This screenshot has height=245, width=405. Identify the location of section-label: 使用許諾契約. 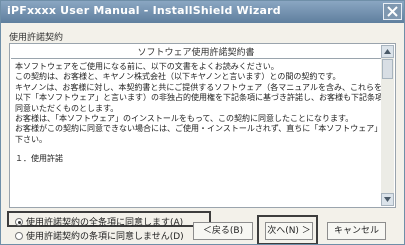
(36, 38).